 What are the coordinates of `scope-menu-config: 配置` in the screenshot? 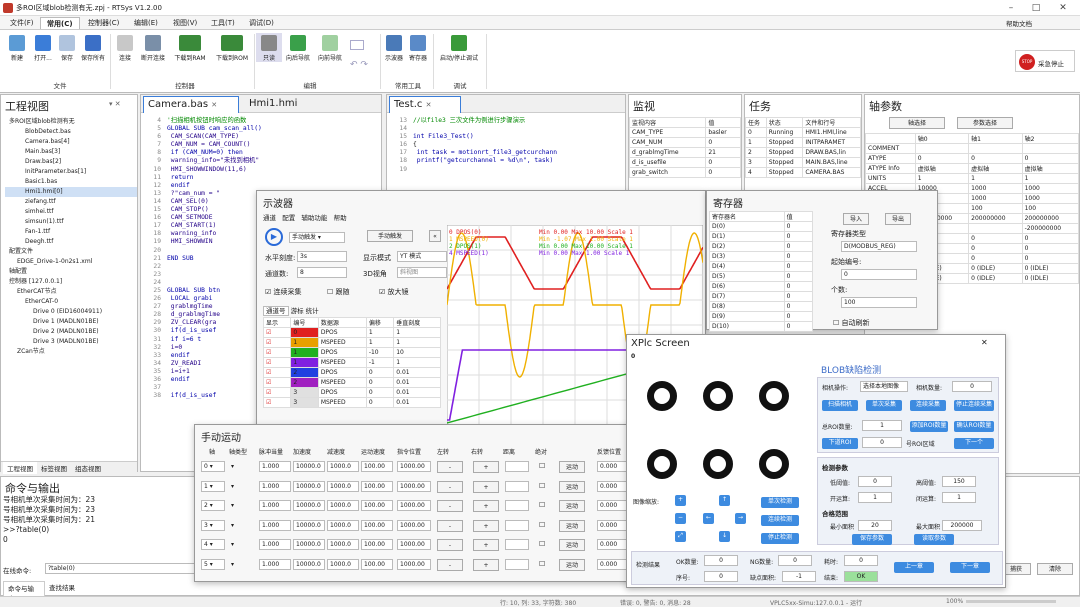 It's located at (288, 218).